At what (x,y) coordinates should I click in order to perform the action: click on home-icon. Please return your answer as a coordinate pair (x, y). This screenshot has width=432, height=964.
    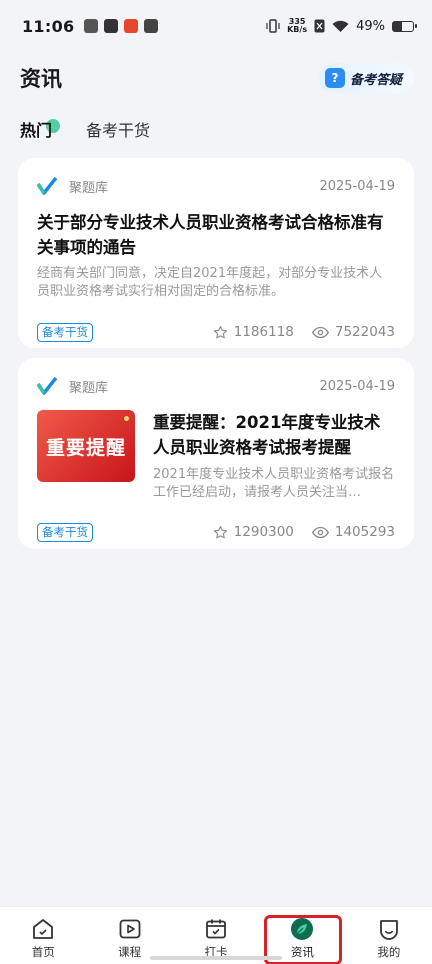
    Looking at the image, I should click on (43, 929).